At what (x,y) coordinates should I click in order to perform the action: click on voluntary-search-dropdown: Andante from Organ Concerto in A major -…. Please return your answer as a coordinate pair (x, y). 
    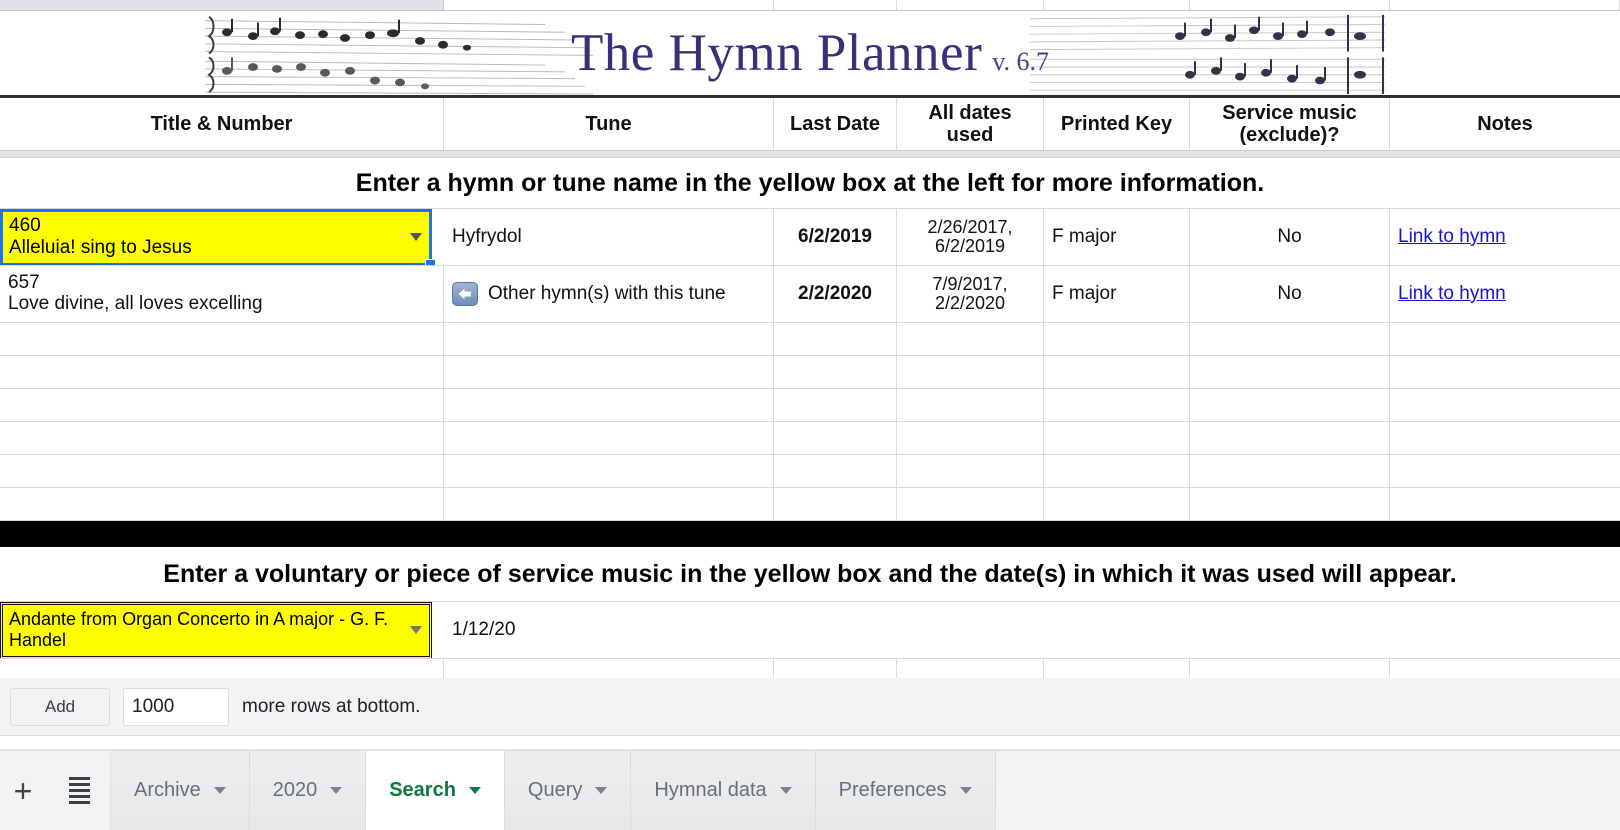
    Looking at the image, I should click on (216, 630).